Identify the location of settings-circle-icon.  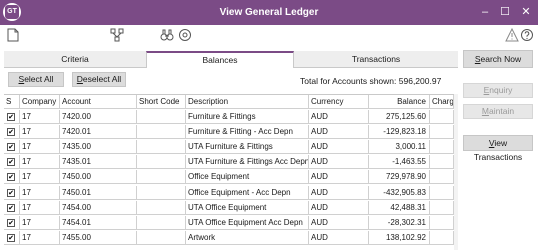
(185, 35).